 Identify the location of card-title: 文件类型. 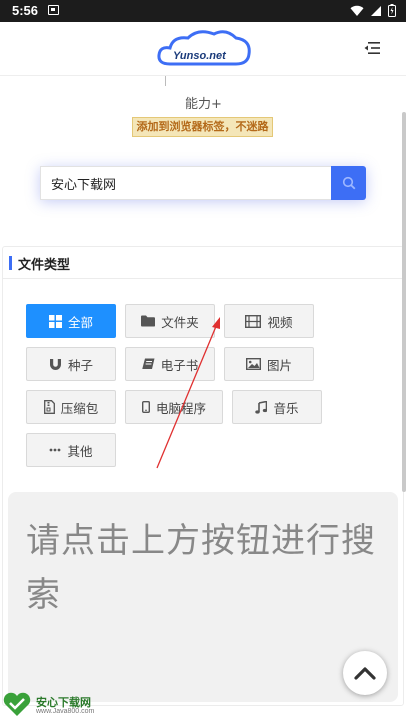
(44, 265).